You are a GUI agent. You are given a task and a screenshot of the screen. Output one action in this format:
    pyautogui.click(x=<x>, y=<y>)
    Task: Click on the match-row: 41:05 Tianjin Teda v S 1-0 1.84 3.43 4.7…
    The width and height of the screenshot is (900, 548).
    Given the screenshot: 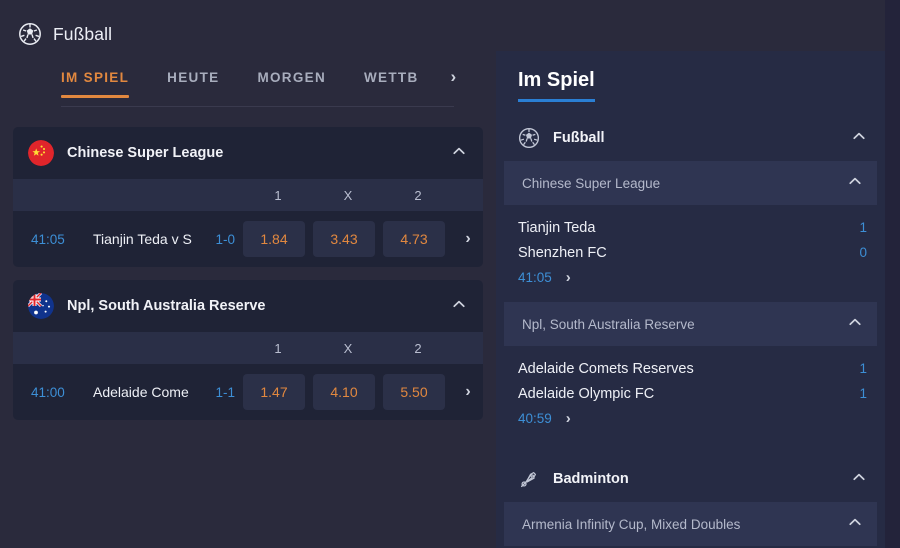 What is the action you would take?
    pyautogui.click(x=248, y=239)
    